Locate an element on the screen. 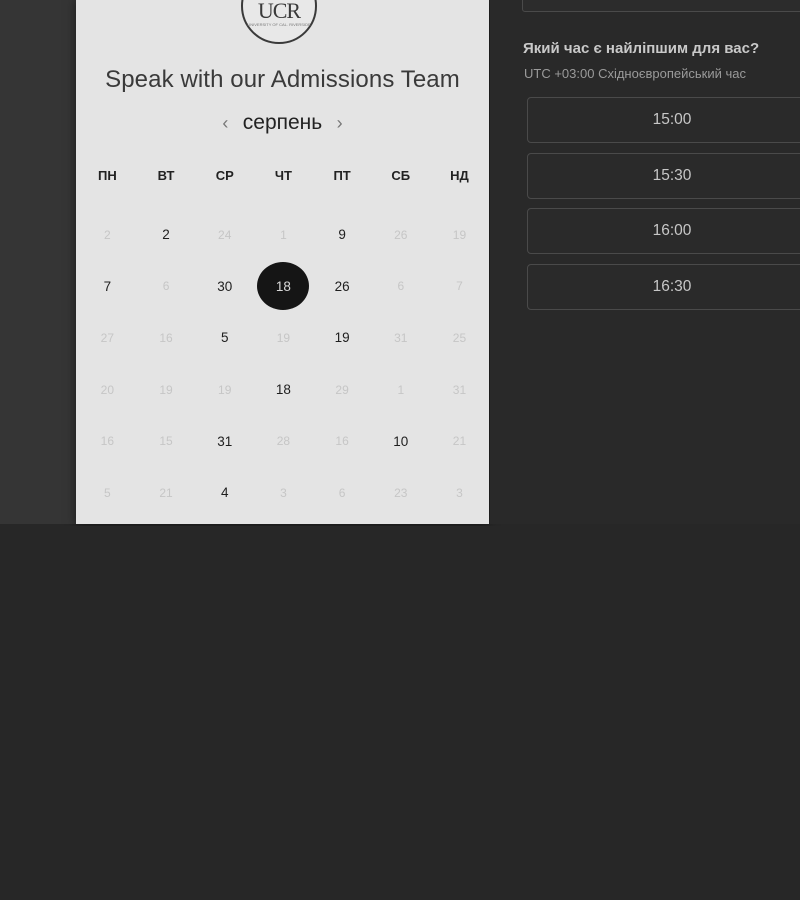 The width and height of the screenshot is (800, 900). calendar-week-row: 16 15 31 28 16 10 21 is located at coordinates (283, 441).